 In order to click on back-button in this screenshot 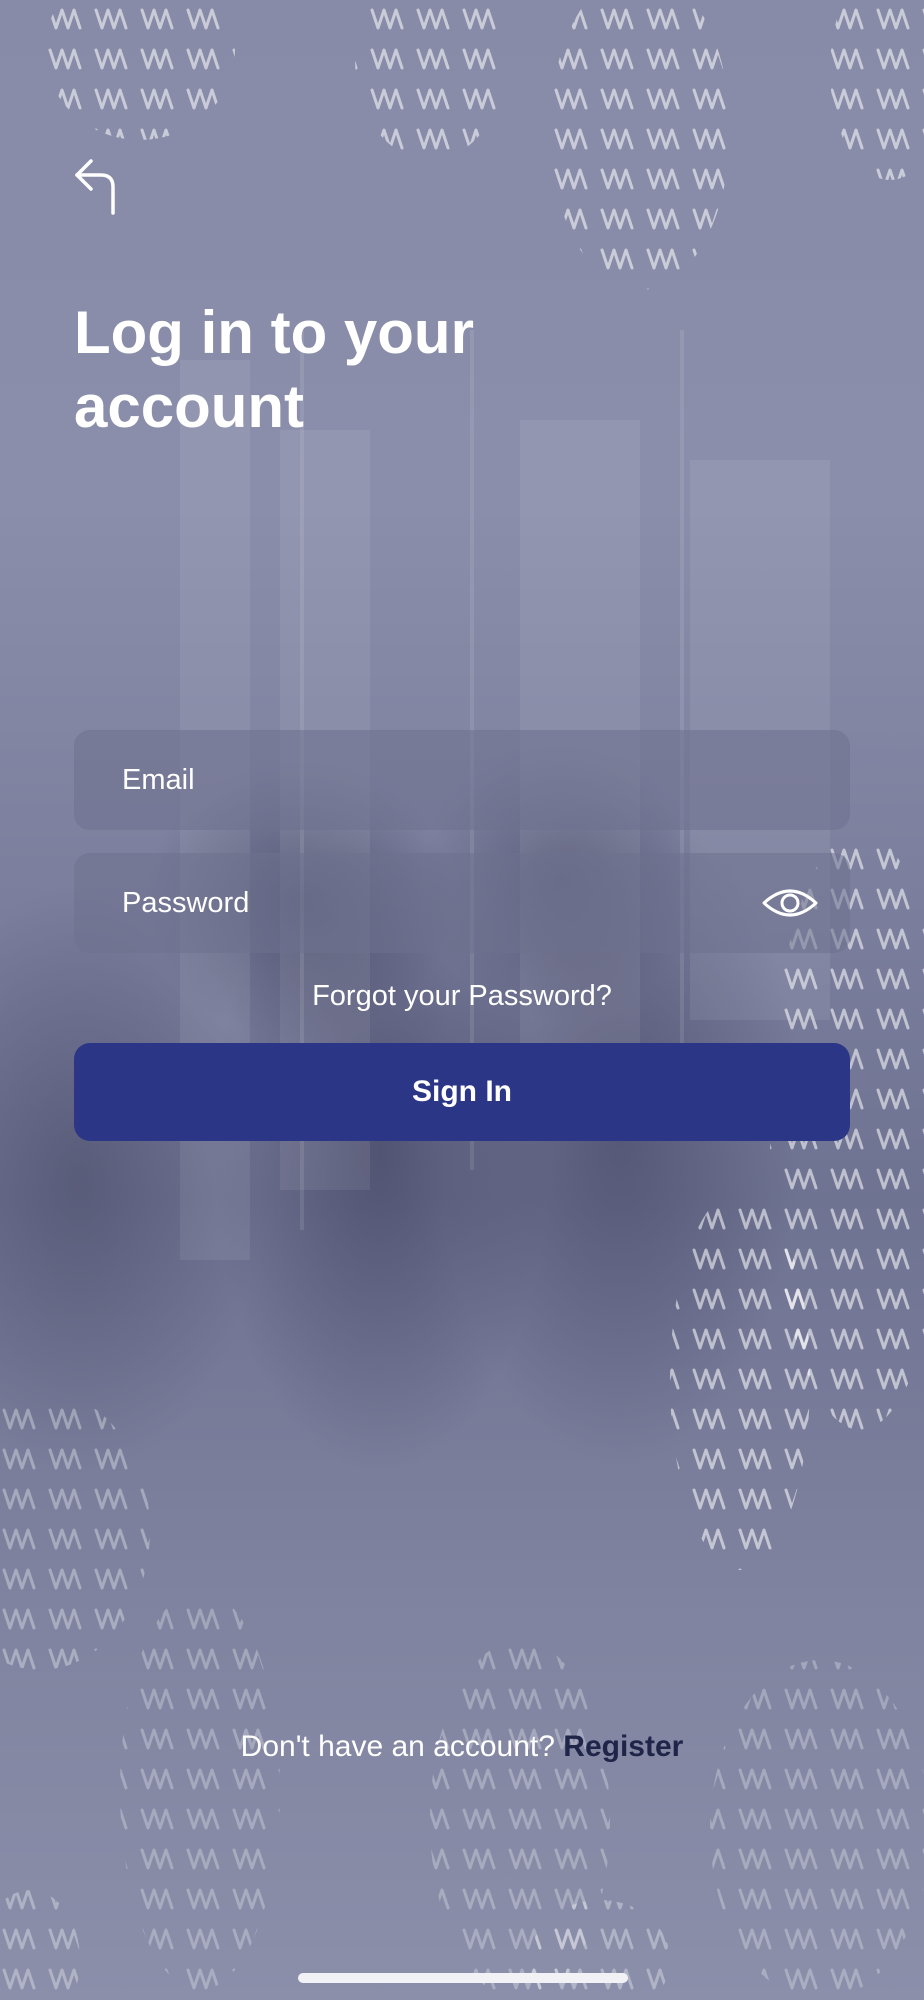, I will do `click(96, 187)`.